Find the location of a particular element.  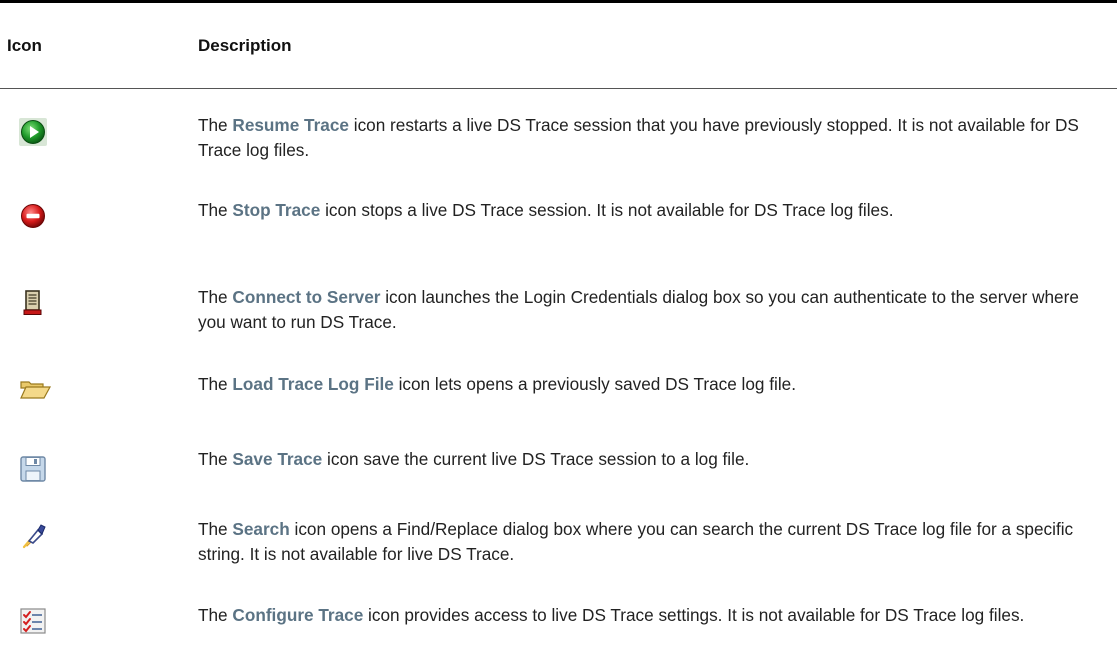

icon-name: Resume Trace is located at coordinates (290, 125).